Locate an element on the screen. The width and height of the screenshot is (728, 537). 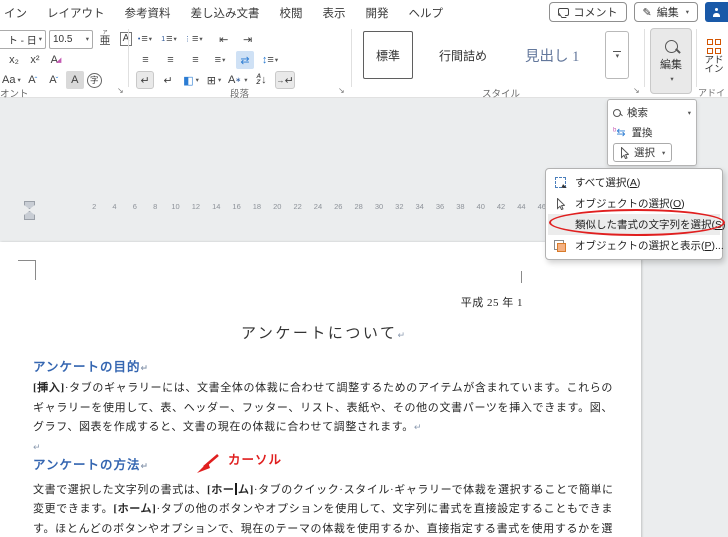
document-title: アンケートについて↵ is located at coordinates (323, 334).